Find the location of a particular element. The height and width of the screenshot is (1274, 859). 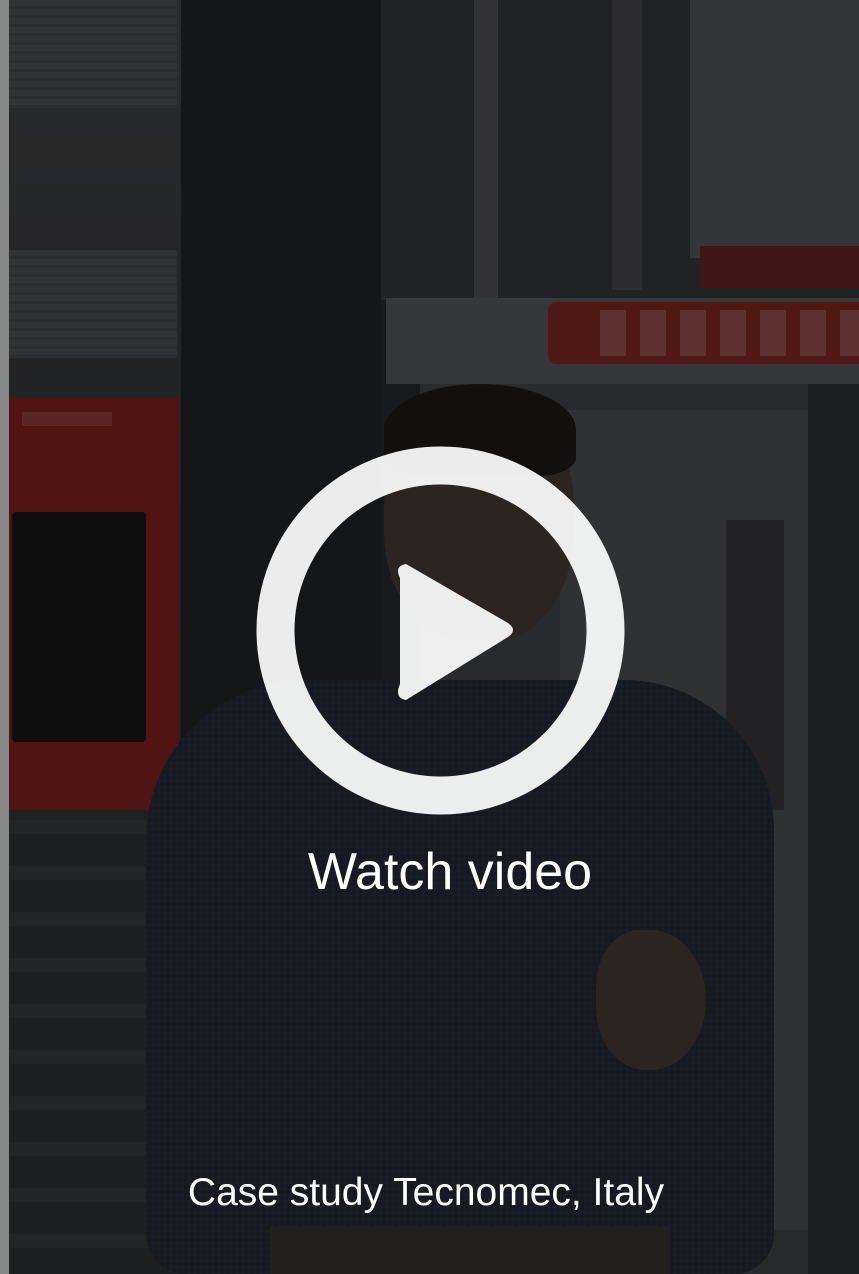

play-circle-icon is located at coordinates (440, 630).